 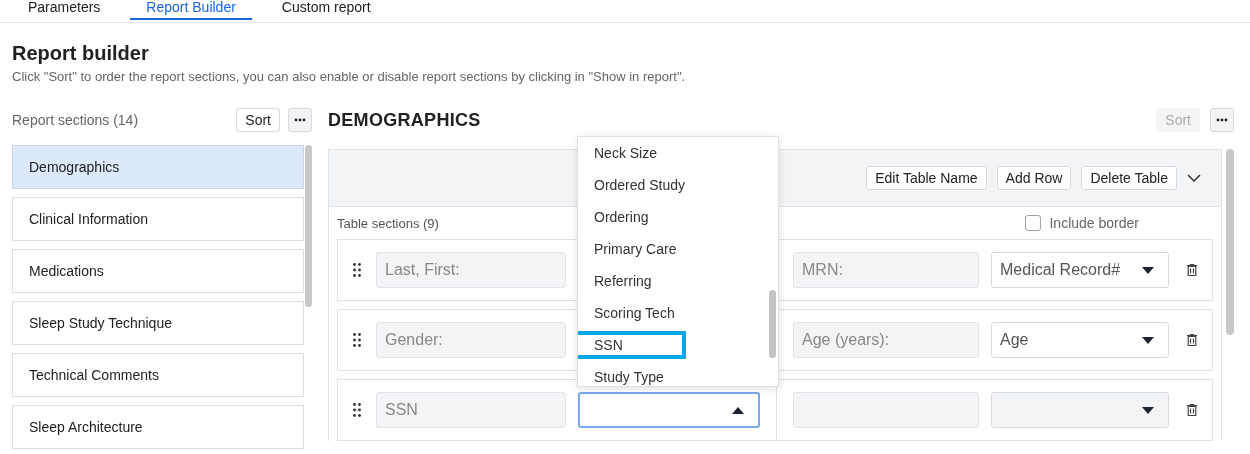 I want to click on dropdown-option: Ordered Study, so click(x=678, y=185).